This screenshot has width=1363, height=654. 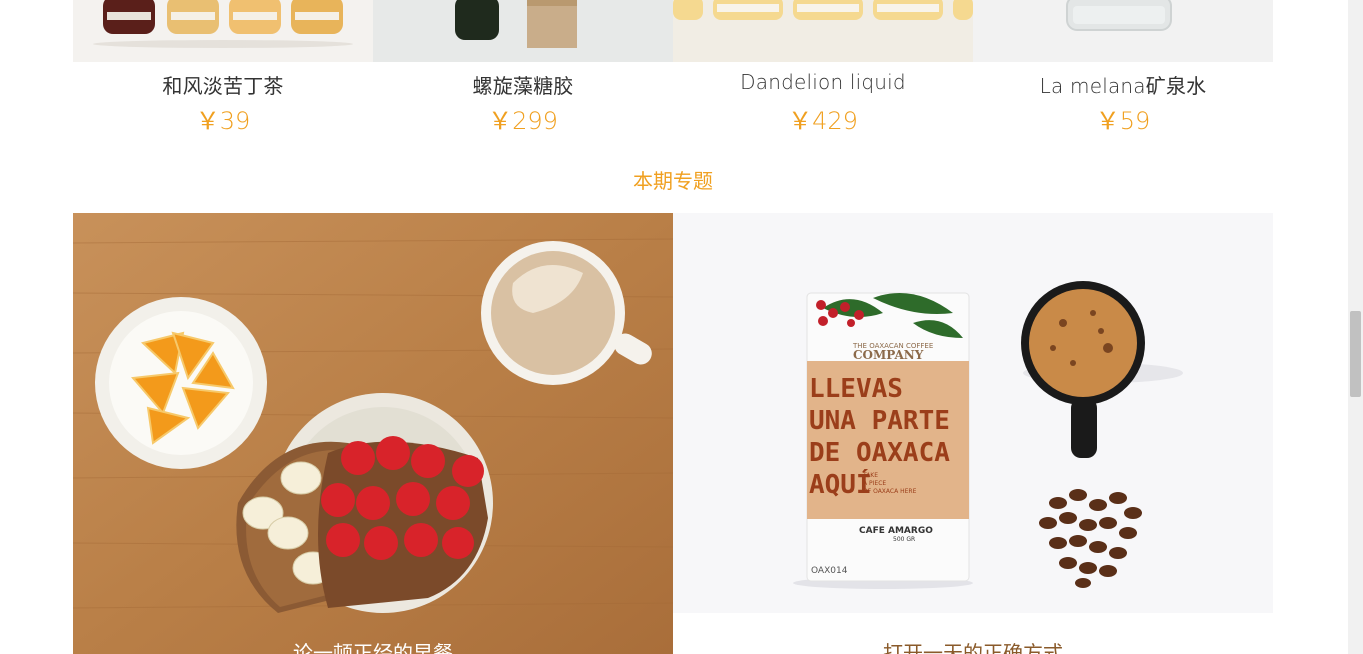 I want to click on product-price: ￥299, so click(x=523, y=121).